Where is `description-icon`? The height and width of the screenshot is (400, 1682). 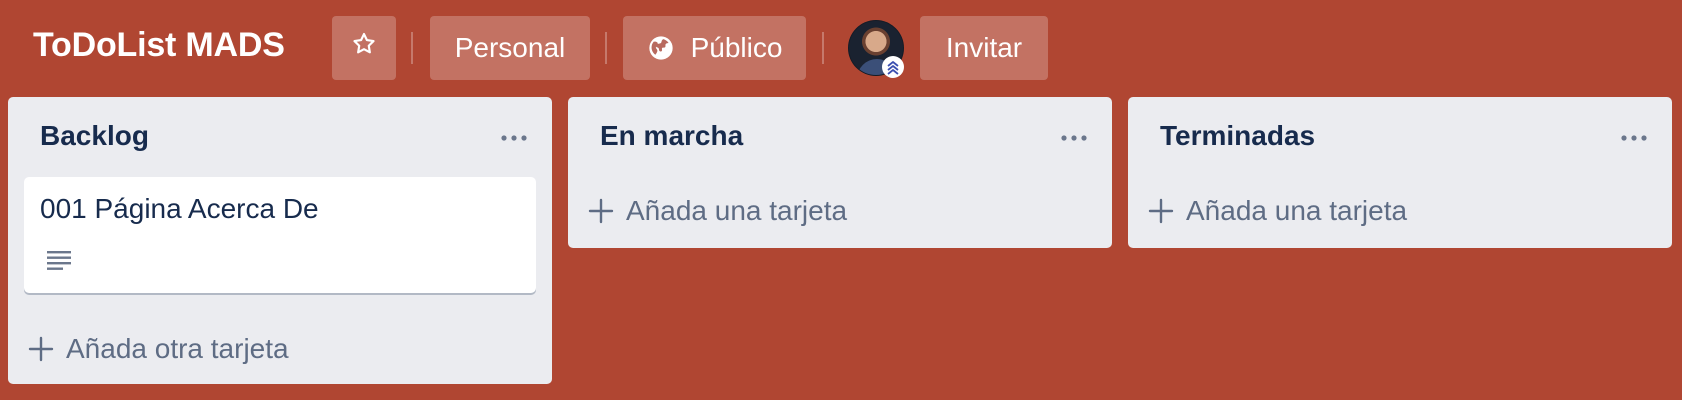 description-icon is located at coordinates (59, 260).